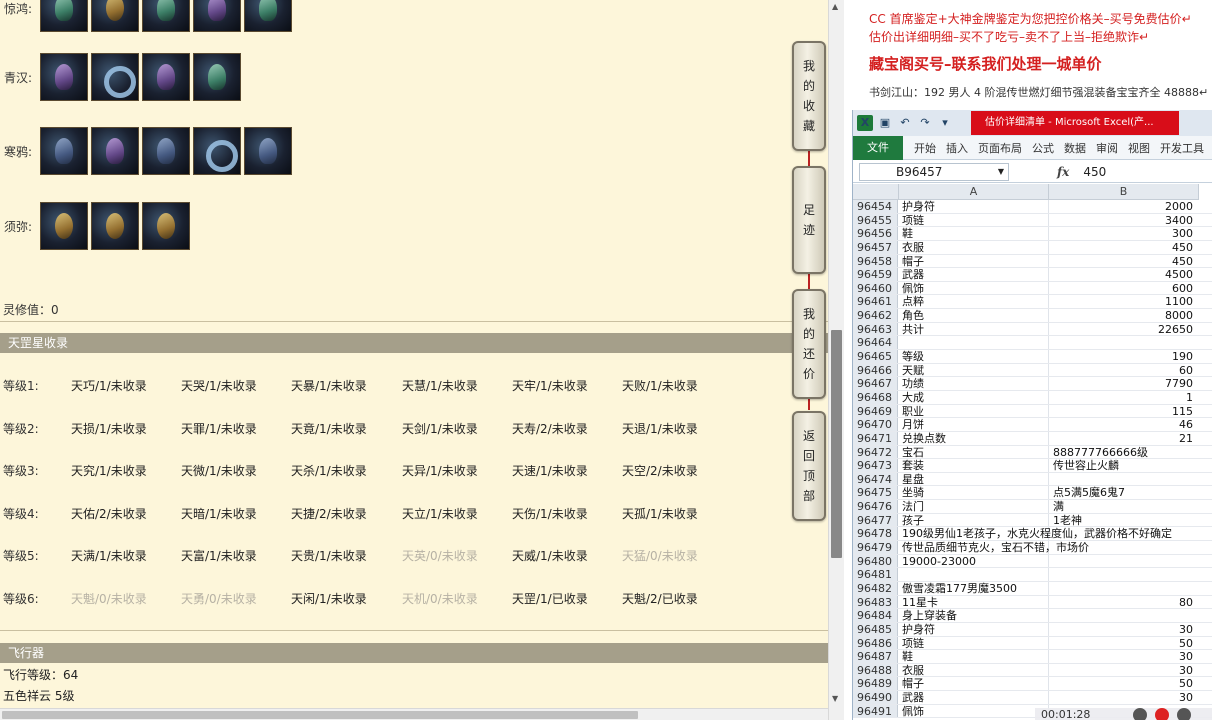  I want to click on cell-a: 坐骑, so click(913, 493).